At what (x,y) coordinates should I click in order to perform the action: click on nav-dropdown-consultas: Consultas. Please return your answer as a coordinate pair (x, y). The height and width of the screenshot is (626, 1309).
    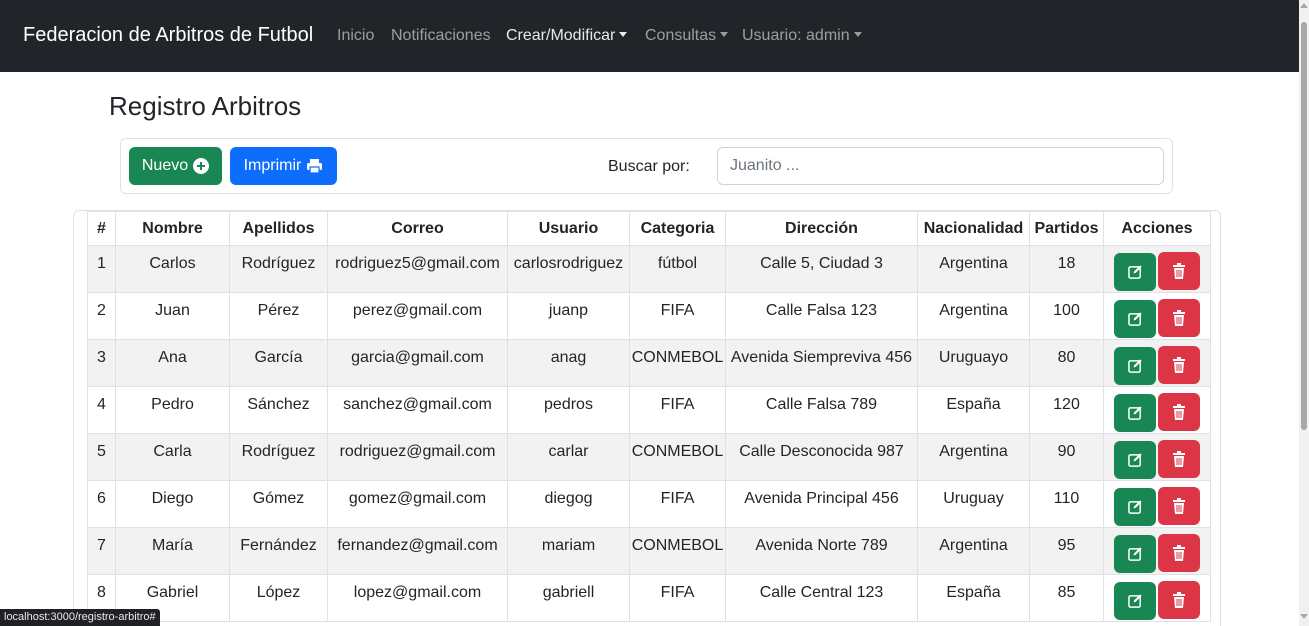
    Looking at the image, I should click on (687, 36).